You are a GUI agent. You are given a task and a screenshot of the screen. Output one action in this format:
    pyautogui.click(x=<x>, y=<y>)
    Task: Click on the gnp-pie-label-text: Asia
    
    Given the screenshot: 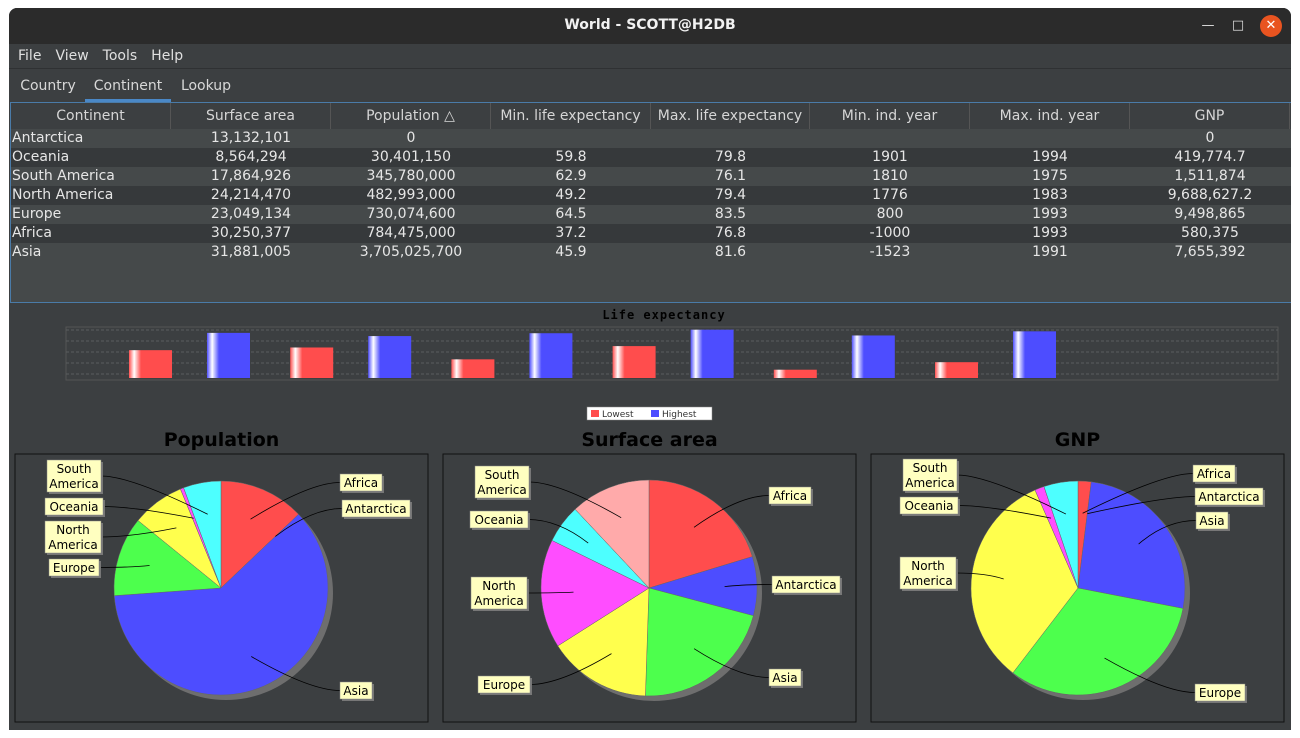 What is the action you would take?
    pyautogui.click(x=1211, y=521)
    